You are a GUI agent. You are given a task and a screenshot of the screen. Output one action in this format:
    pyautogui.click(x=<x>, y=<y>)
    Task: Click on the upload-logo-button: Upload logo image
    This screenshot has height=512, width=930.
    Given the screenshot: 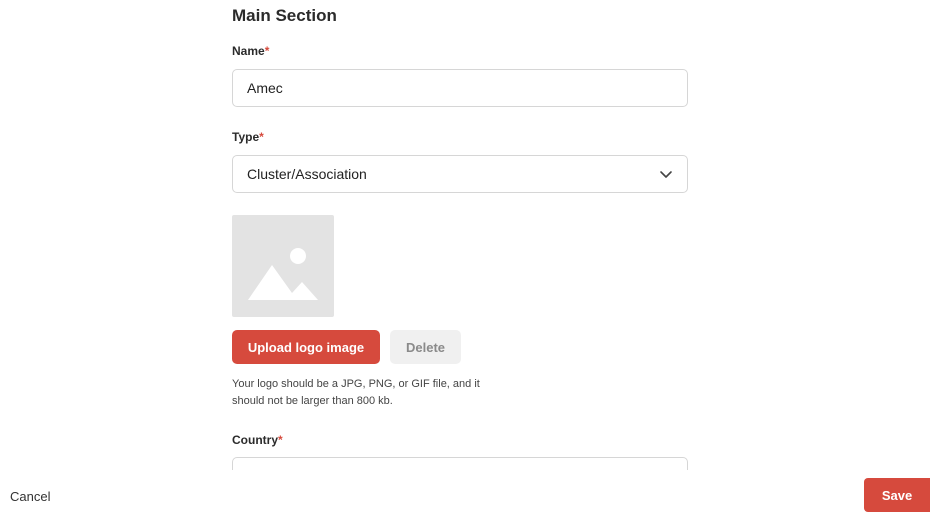 What is the action you would take?
    pyautogui.click(x=306, y=347)
    